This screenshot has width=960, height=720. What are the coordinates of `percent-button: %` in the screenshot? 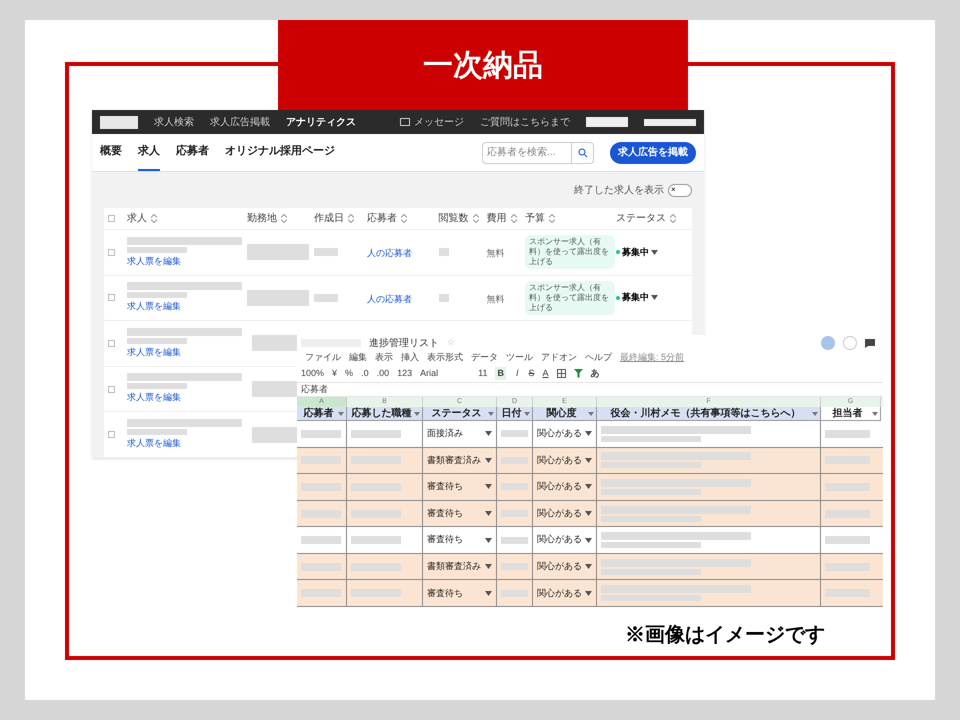 It's located at (349, 373).